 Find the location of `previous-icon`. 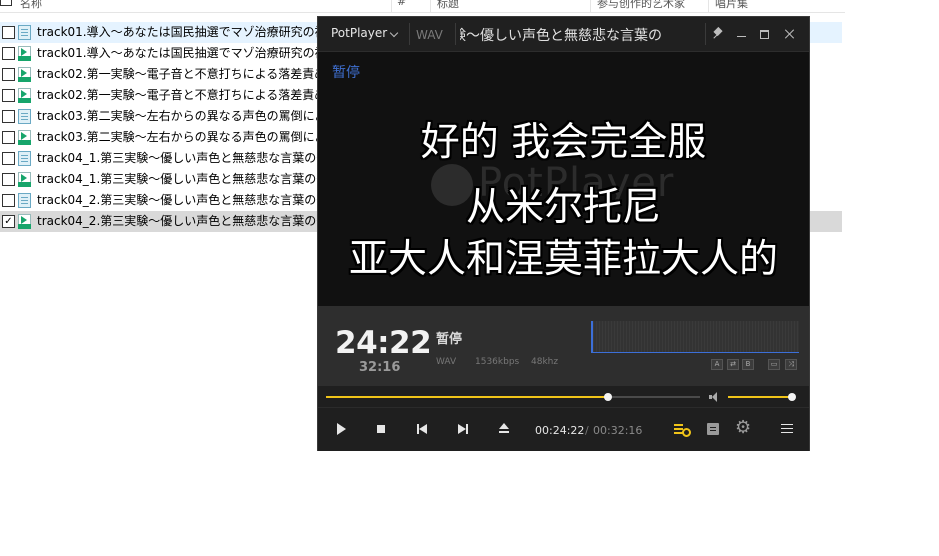

previous-icon is located at coordinates (422, 429).